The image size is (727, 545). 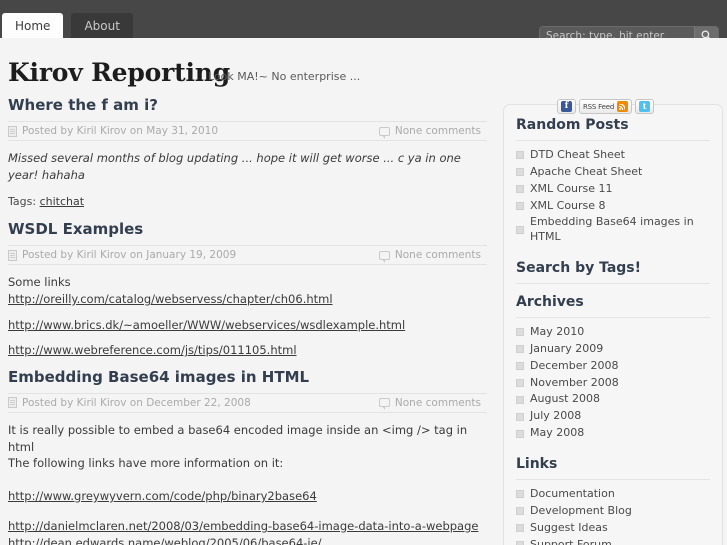 I want to click on list-item: May 2008, so click(x=613, y=433).